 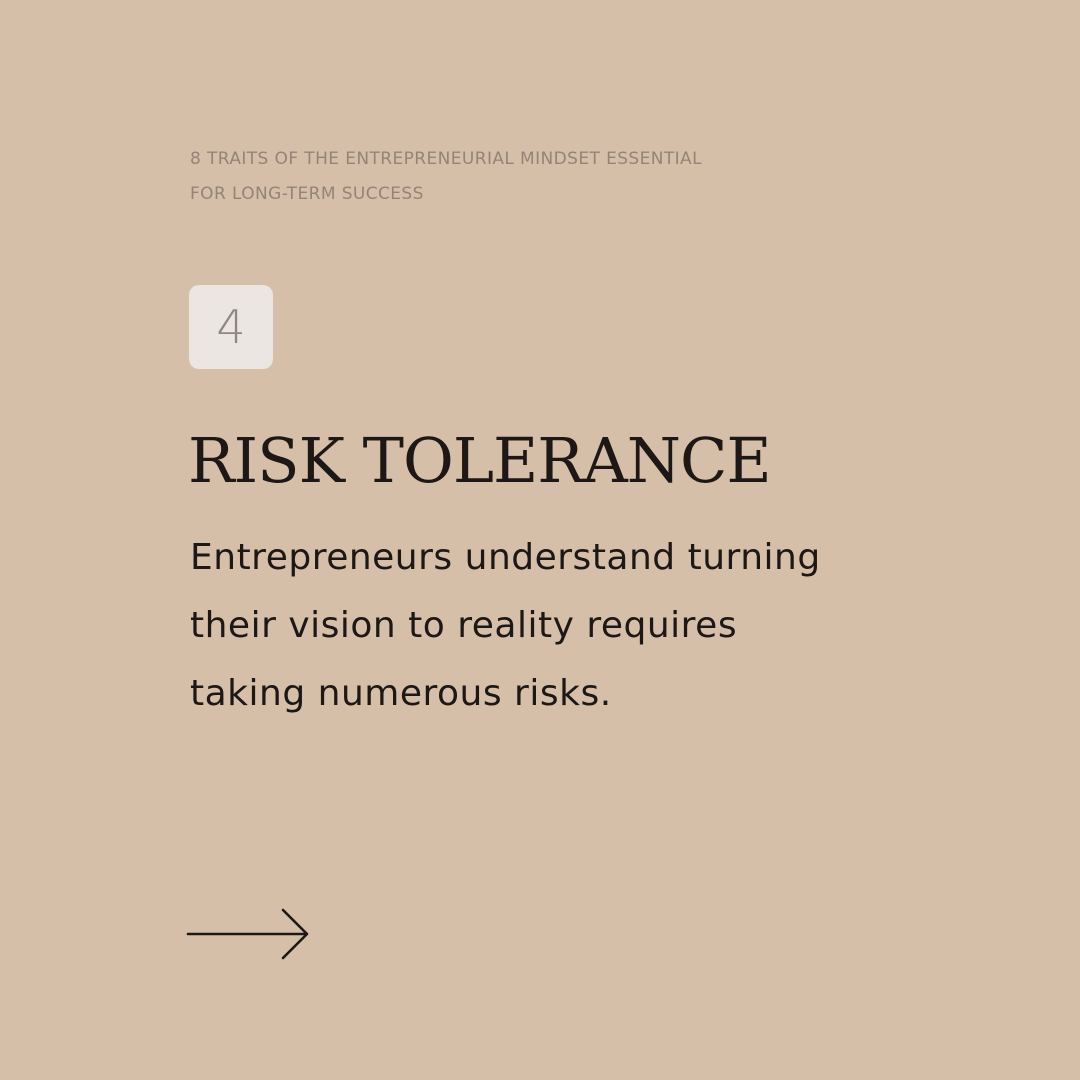 I want to click on trait-description-line-2: their vision to reality requires, so click(x=464, y=625).